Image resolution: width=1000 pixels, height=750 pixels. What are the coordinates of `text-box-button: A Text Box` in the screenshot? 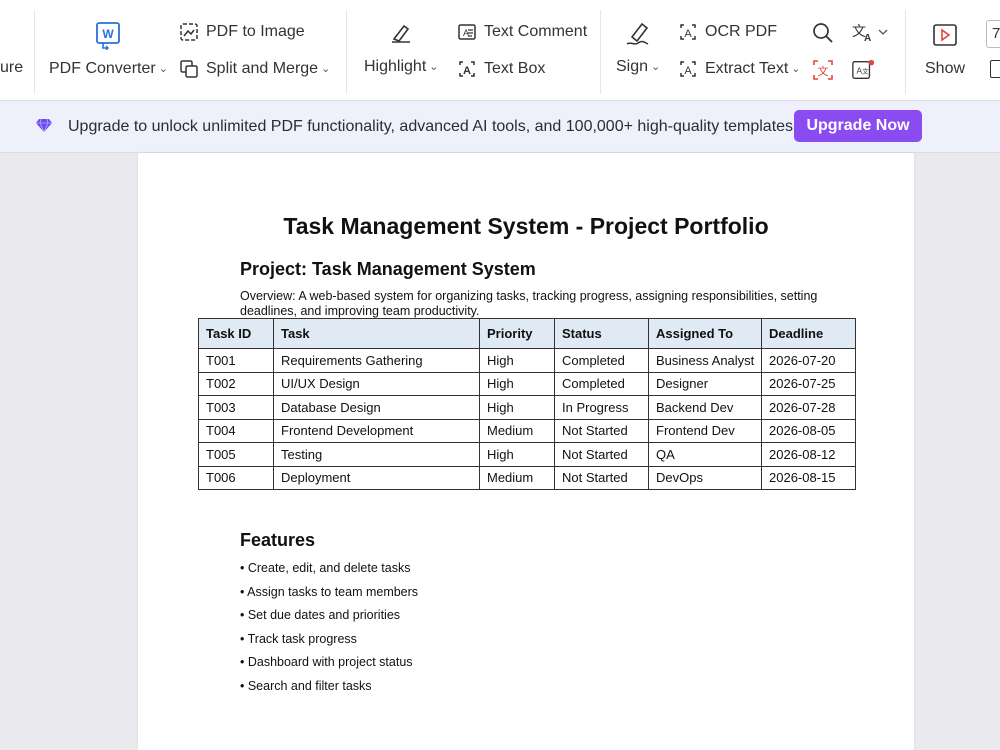 It's located at (500, 69).